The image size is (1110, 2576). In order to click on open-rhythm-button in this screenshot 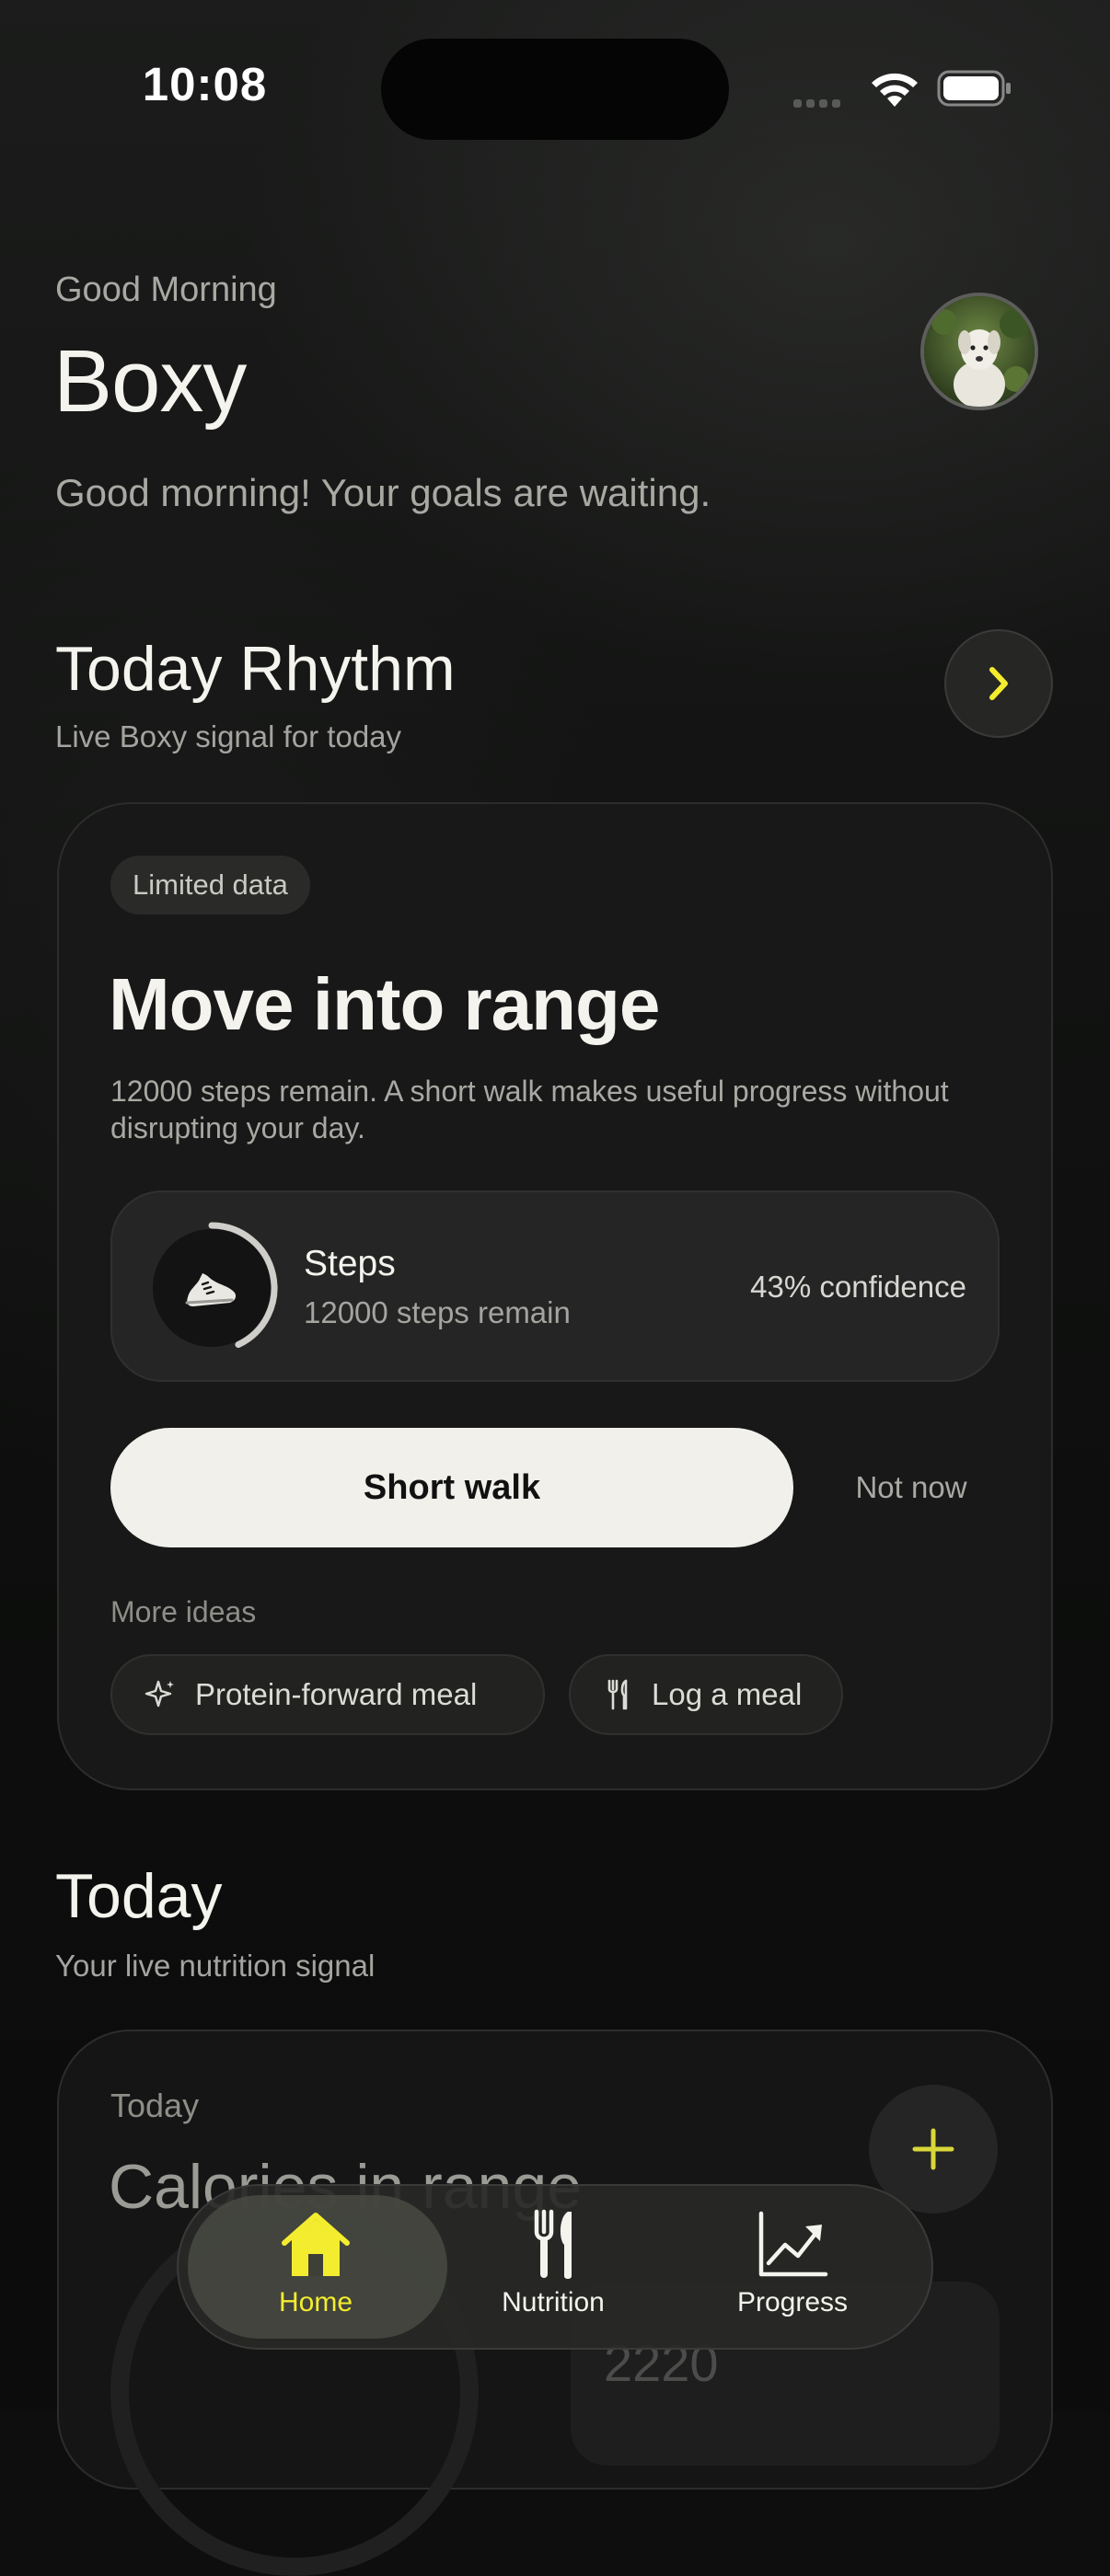, I will do `click(999, 683)`.